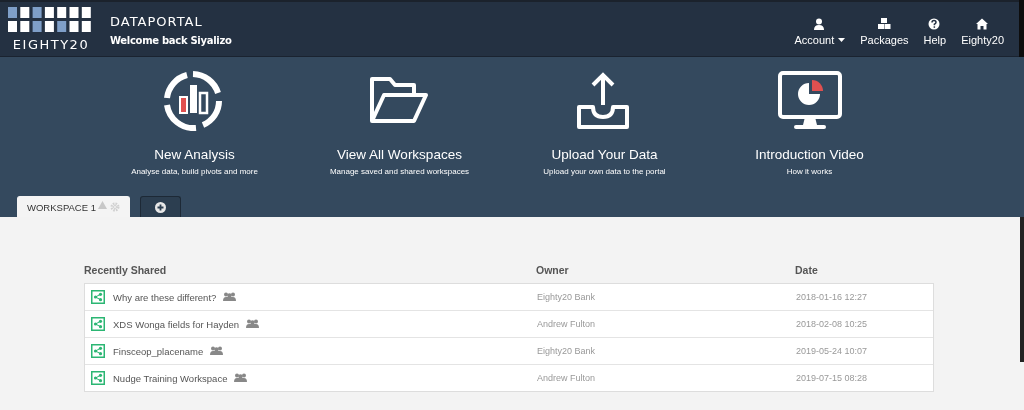 The width and height of the screenshot is (1024, 410). Describe the element at coordinates (832, 378) in the screenshot. I see `date-cell-text: 2019-07-15 08:28` at that location.